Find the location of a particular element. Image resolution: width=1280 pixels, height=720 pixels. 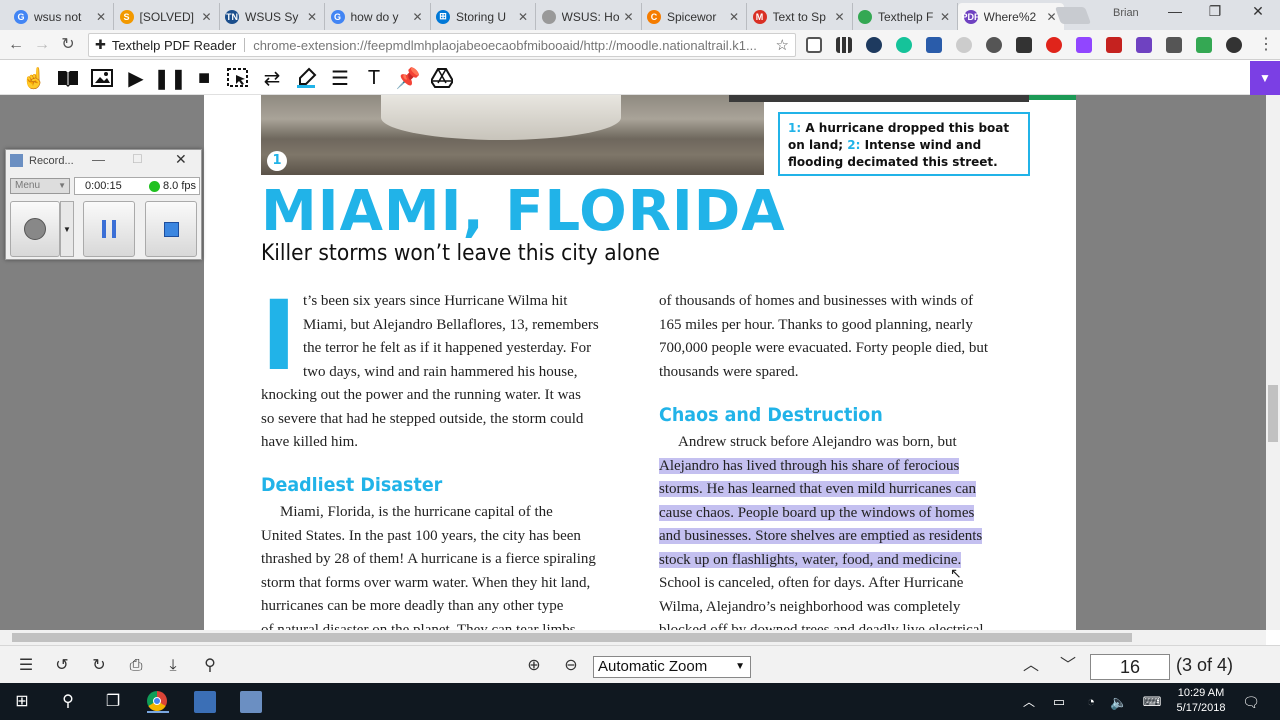

book-icon is located at coordinates (68, 78).